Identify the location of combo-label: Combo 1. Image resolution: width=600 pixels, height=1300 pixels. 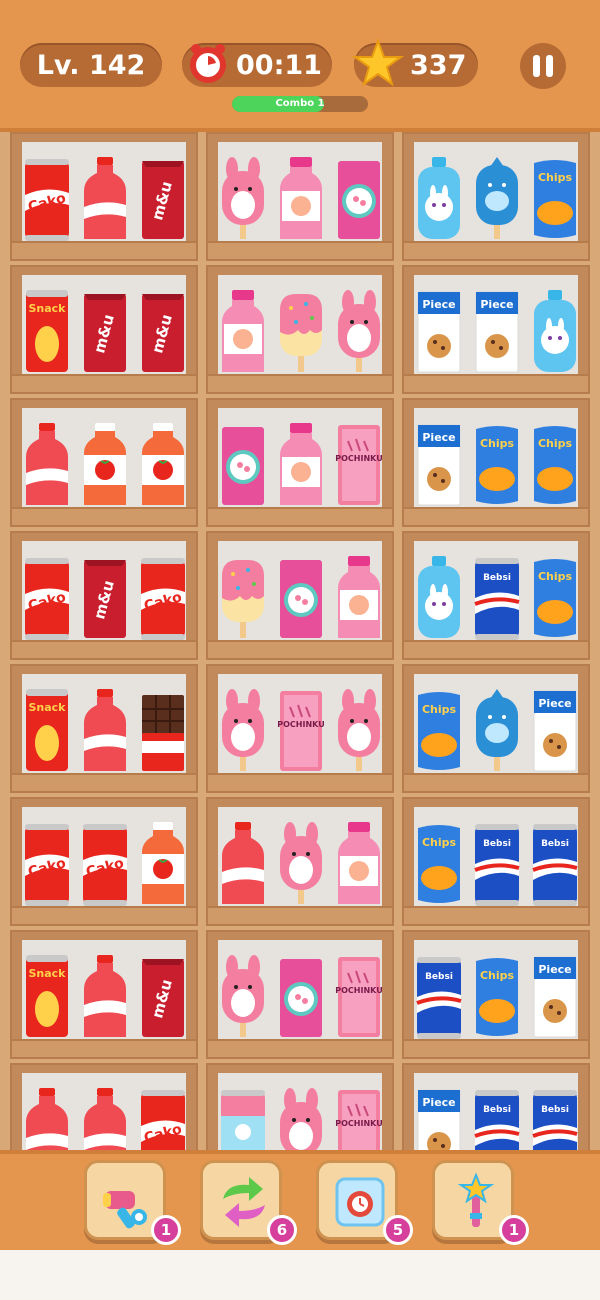
(300, 103).